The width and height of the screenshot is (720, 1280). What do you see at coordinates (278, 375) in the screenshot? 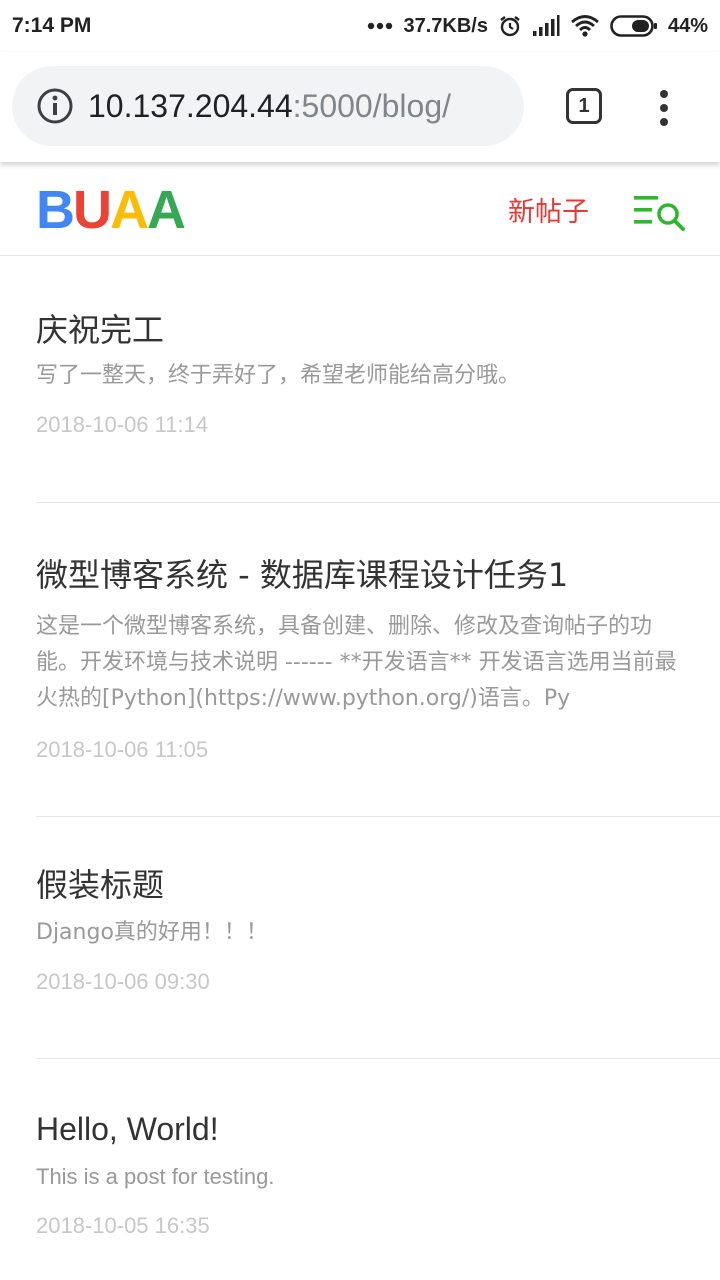
I see `post-excerpt: 写了一整天，终于弄好了，希望老师能给高分哦。` at bounding box center [278, 375].